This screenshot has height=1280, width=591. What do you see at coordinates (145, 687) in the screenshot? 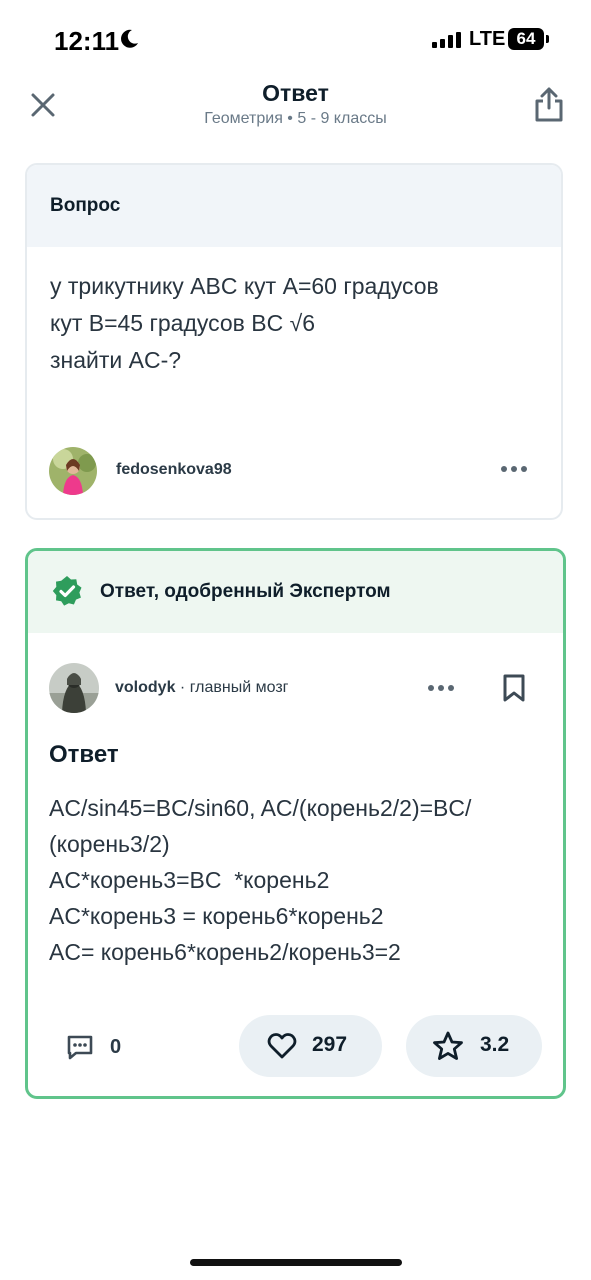
I see `answer-author-name: volodyk` at bounding box center [145, 687].